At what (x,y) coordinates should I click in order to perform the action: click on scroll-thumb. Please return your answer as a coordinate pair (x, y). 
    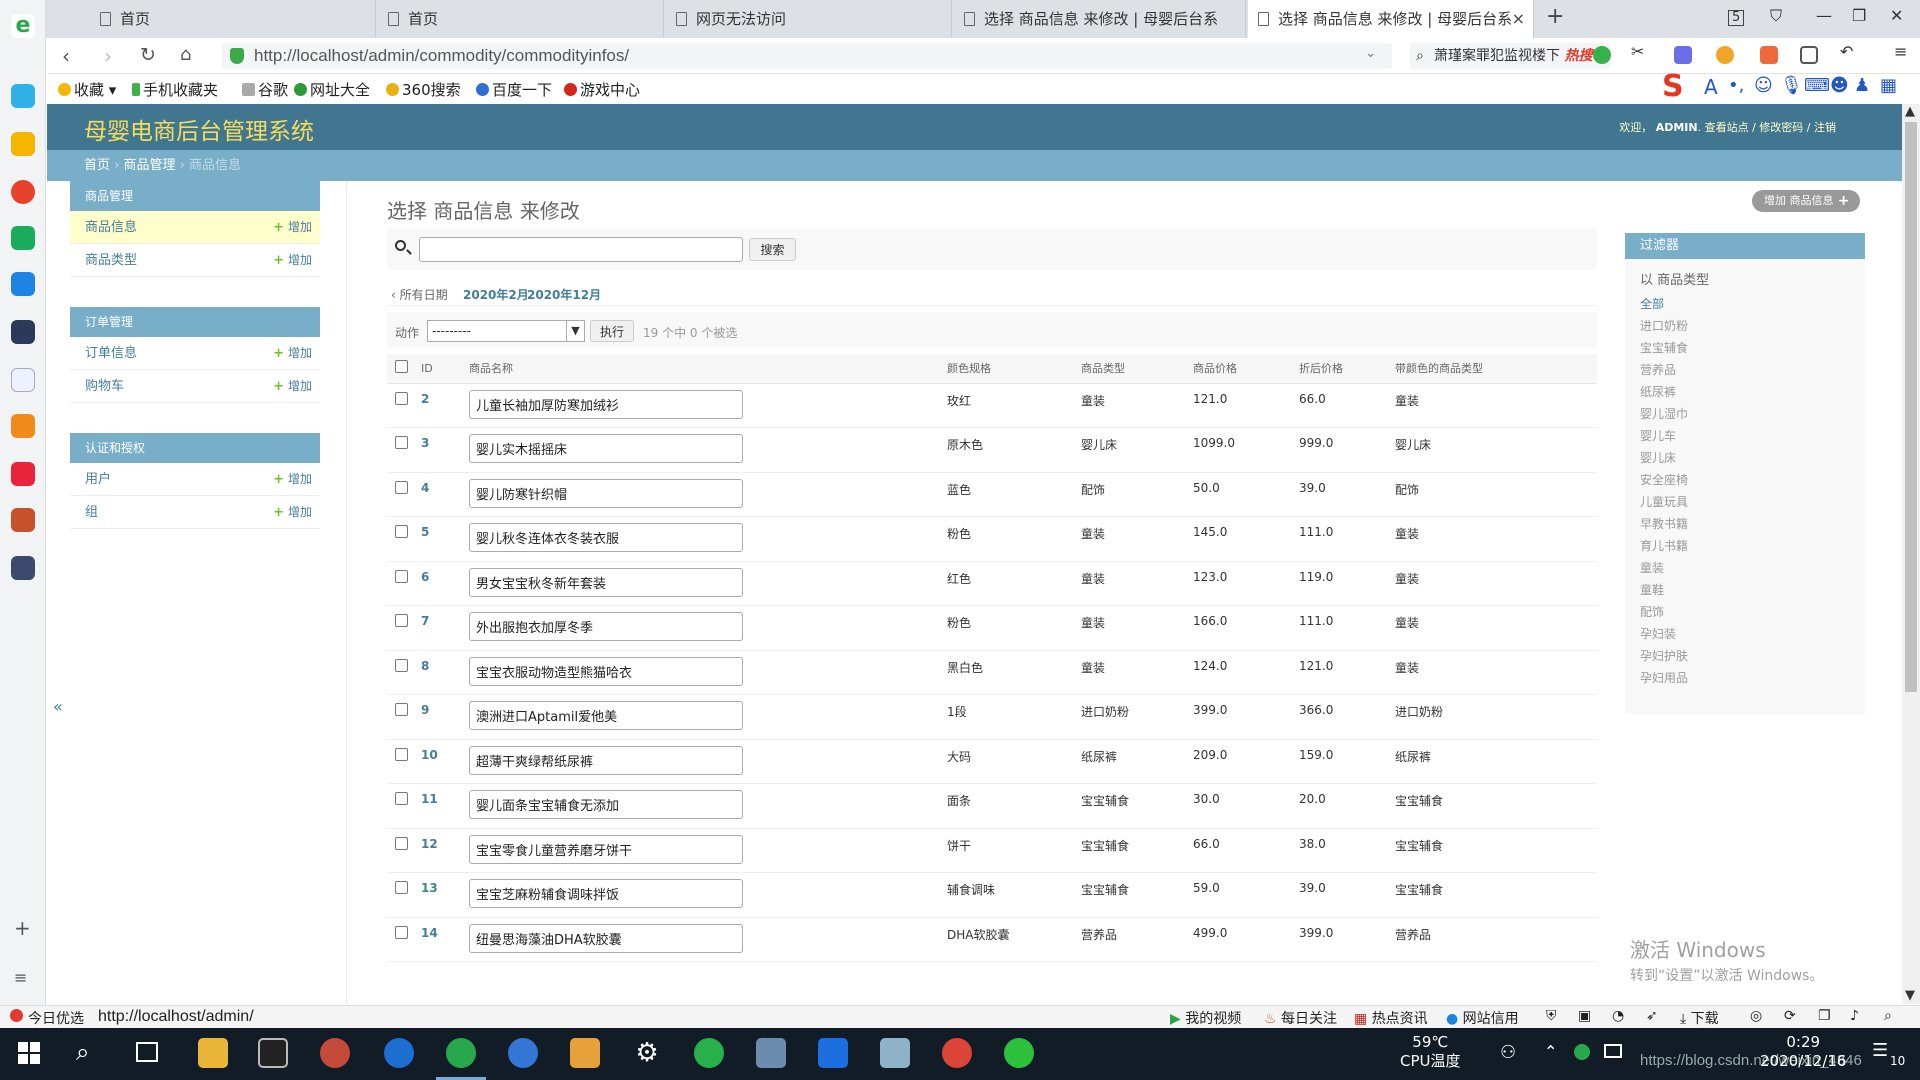
    Looking at the image, I should click on (1911, 407).